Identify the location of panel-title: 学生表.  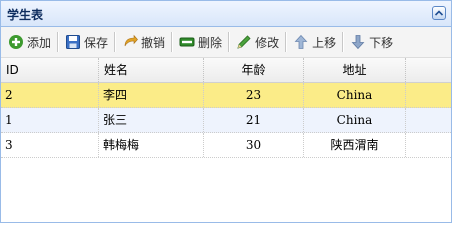
(25, 15).